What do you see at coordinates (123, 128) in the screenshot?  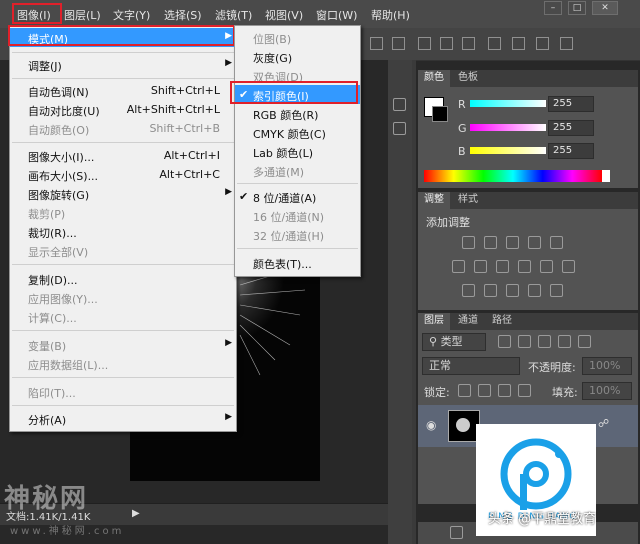 I see `menu-item-auto-color: 自动颜色(O) Shift+Ctrl+B` at bounding box center [123, 128].